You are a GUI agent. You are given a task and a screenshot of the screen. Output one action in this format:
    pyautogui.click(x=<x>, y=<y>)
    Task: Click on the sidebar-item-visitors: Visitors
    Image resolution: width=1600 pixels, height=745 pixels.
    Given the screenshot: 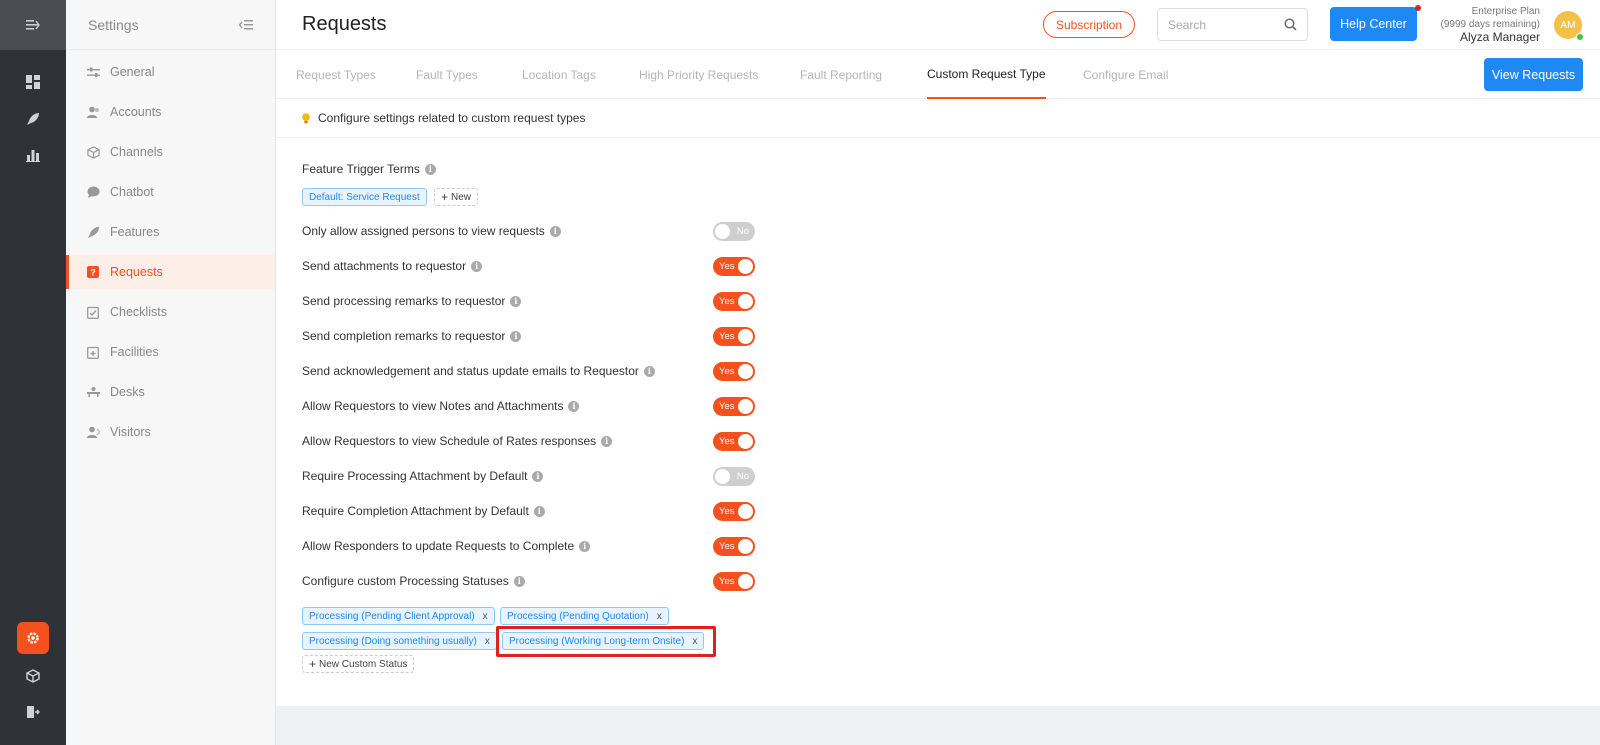 What is the action you would take?
    pyautogui.click(x=170, y=432)
    